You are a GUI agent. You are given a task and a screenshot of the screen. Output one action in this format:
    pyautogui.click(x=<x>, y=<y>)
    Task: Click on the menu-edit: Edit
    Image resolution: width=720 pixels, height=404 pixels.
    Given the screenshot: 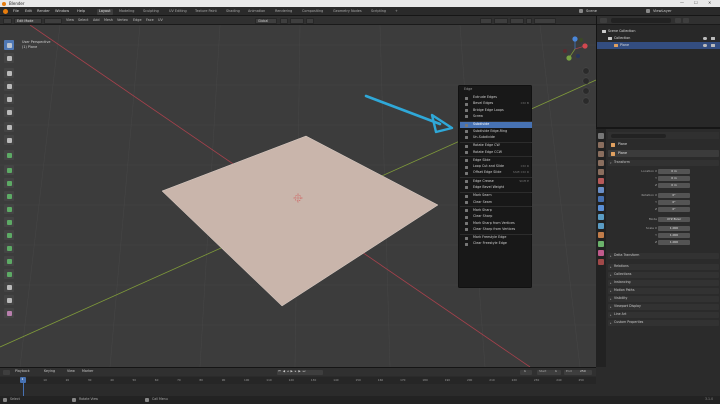 What is the action you would take?
    pyautogui.click(x=28, y=11)
    